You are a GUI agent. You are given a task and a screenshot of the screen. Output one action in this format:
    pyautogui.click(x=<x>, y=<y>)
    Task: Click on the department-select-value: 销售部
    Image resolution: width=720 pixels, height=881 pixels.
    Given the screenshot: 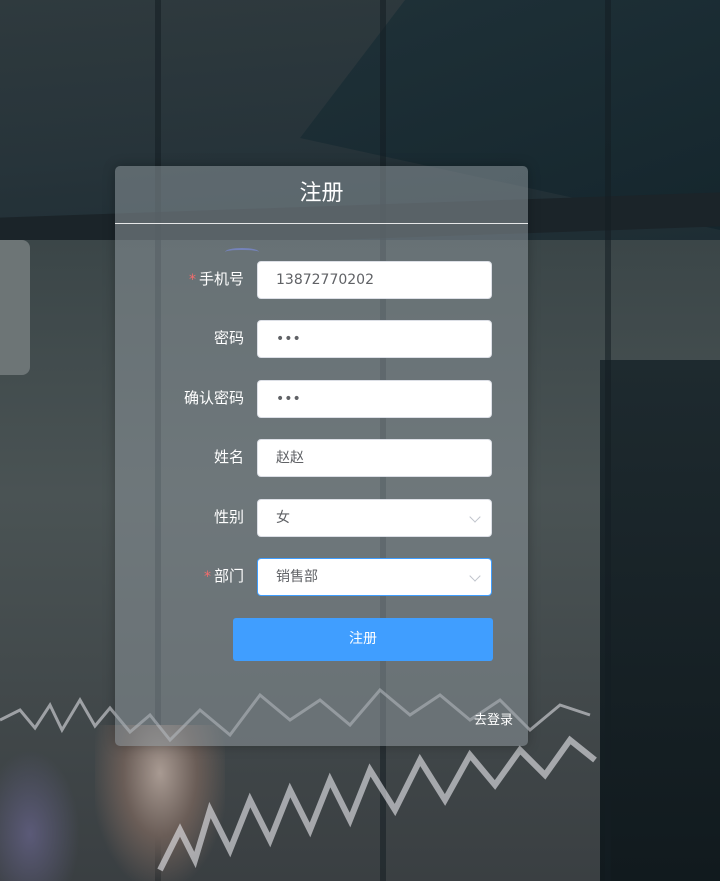 What is the action you would take?
    pyautogui.click(x=297, y=577)
    